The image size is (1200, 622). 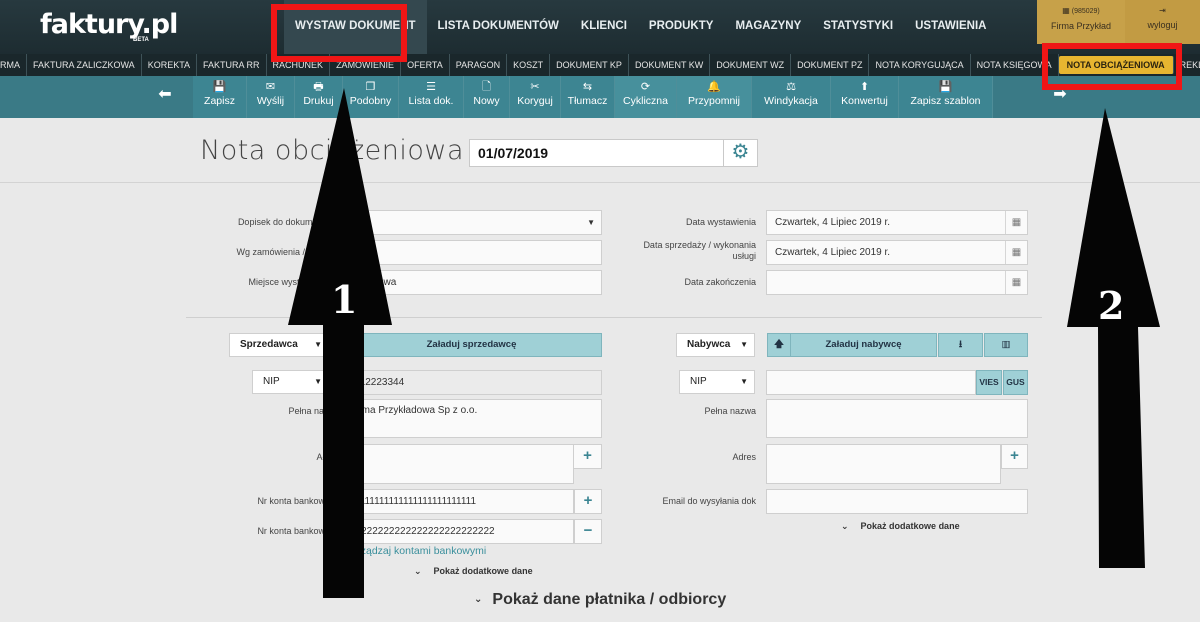 I want to click on toolbar-koryguj-button: ✂ Koryguj, so click(x=535, y=97).